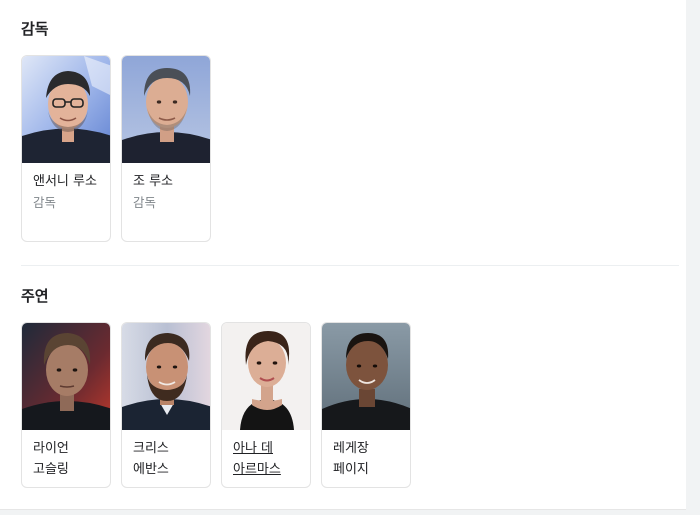 This screenshot has width=700, height=515. I want to click on person-name: 레게장 페이지, so click(351, 459).